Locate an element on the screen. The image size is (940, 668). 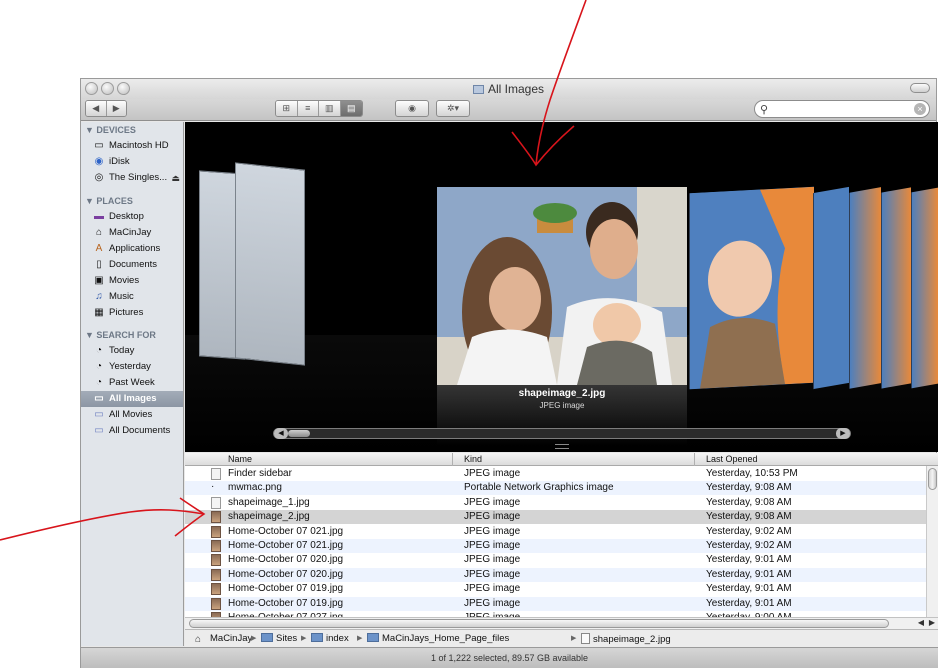
cell-last-opened: Yesterday, 9:01 AM is located at coordinates (749, 574).